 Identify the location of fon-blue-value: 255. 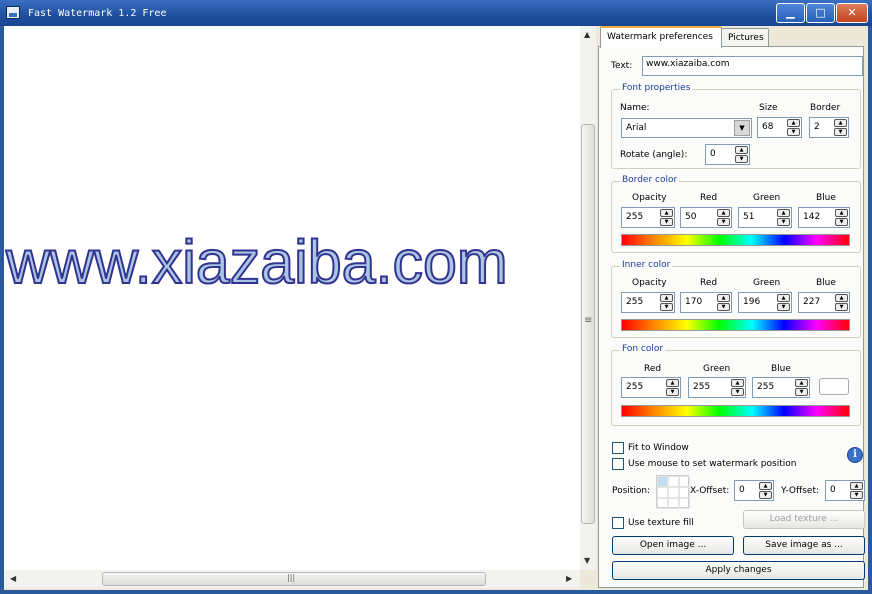
(766, 387).